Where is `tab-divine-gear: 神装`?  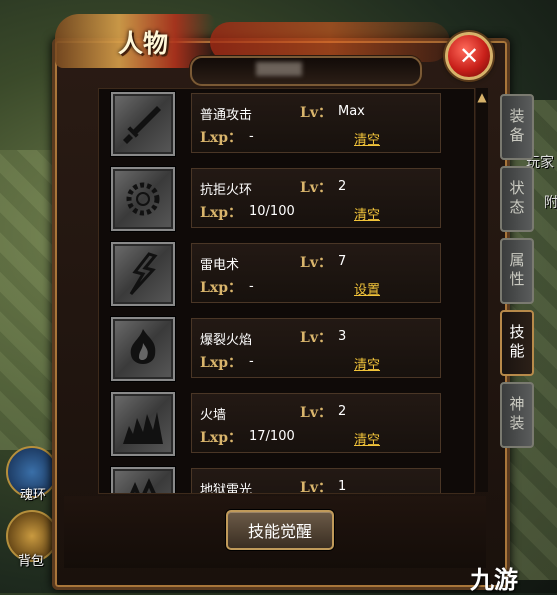
tab-divine-gear: 神装 is located at coordinates (517, 415).